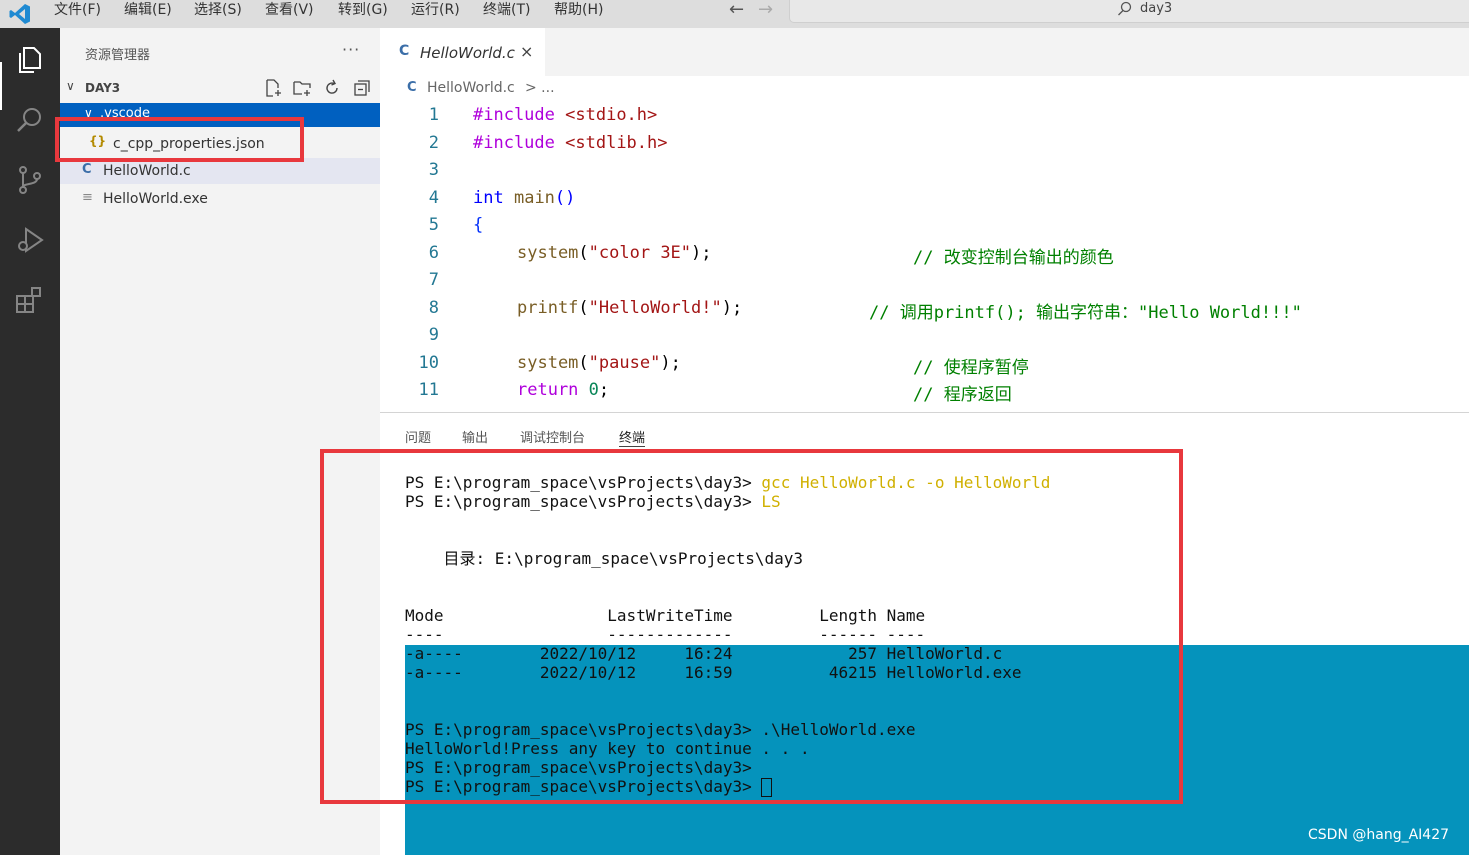 This screenshot has width=1469, height=855. I want to click on active-indicator, so click(1, 86).